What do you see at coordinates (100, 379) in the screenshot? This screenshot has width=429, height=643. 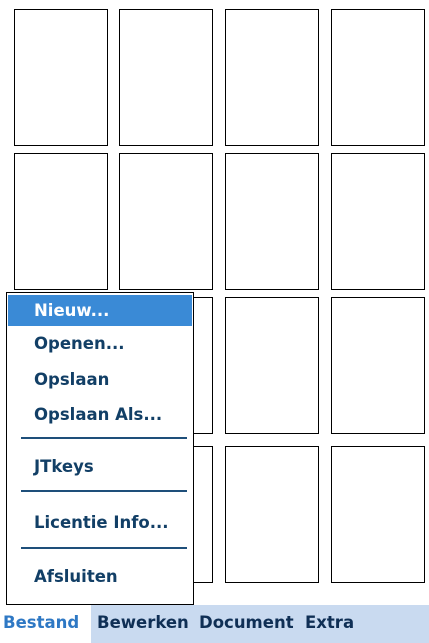 I see `menu-item-opslaan: Opslaan` at bounding box center [100, 379].